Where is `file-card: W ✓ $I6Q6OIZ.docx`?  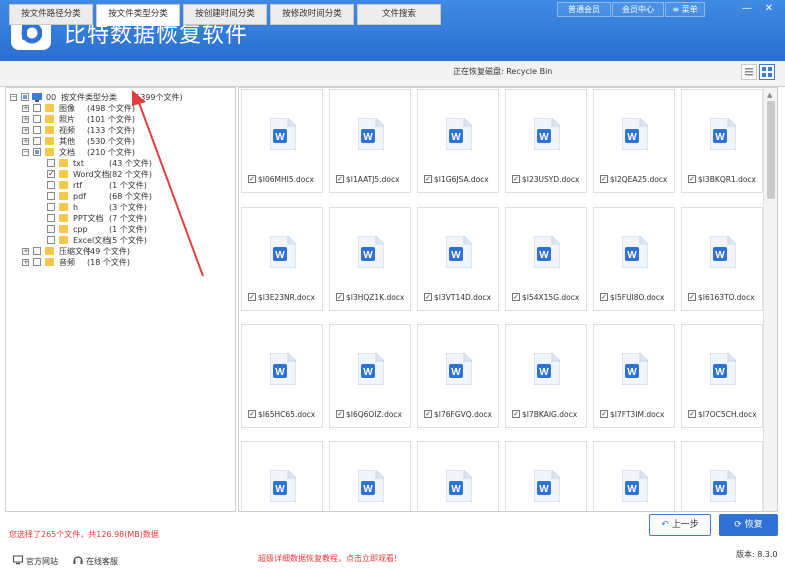
file-card: W ✓ $I6Q6OIZ.docx is located at coordinates (370, 376).